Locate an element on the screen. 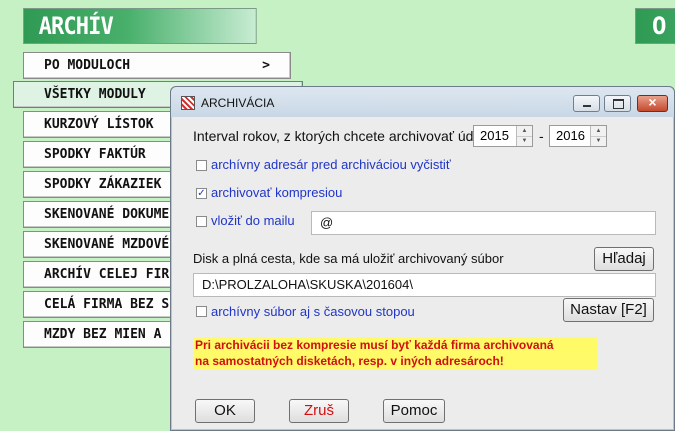  year-from-spinner: 2015 ▲ ▼ is located at coordinates (503, 136).